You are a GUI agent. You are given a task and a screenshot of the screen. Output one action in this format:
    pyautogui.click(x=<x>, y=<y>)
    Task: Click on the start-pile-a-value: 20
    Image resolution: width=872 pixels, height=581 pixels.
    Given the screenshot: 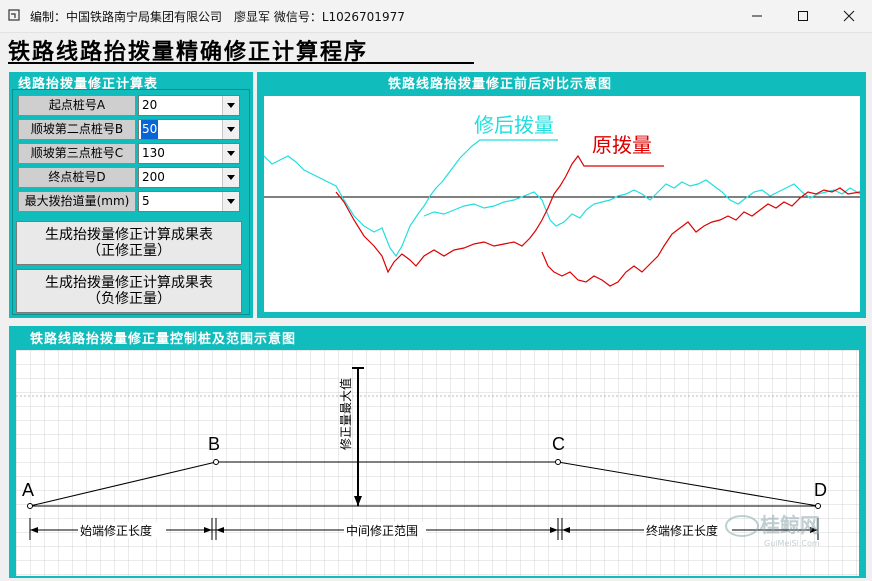 What is the action you would take?
    pyautogui.click(x=150, y=105)
    